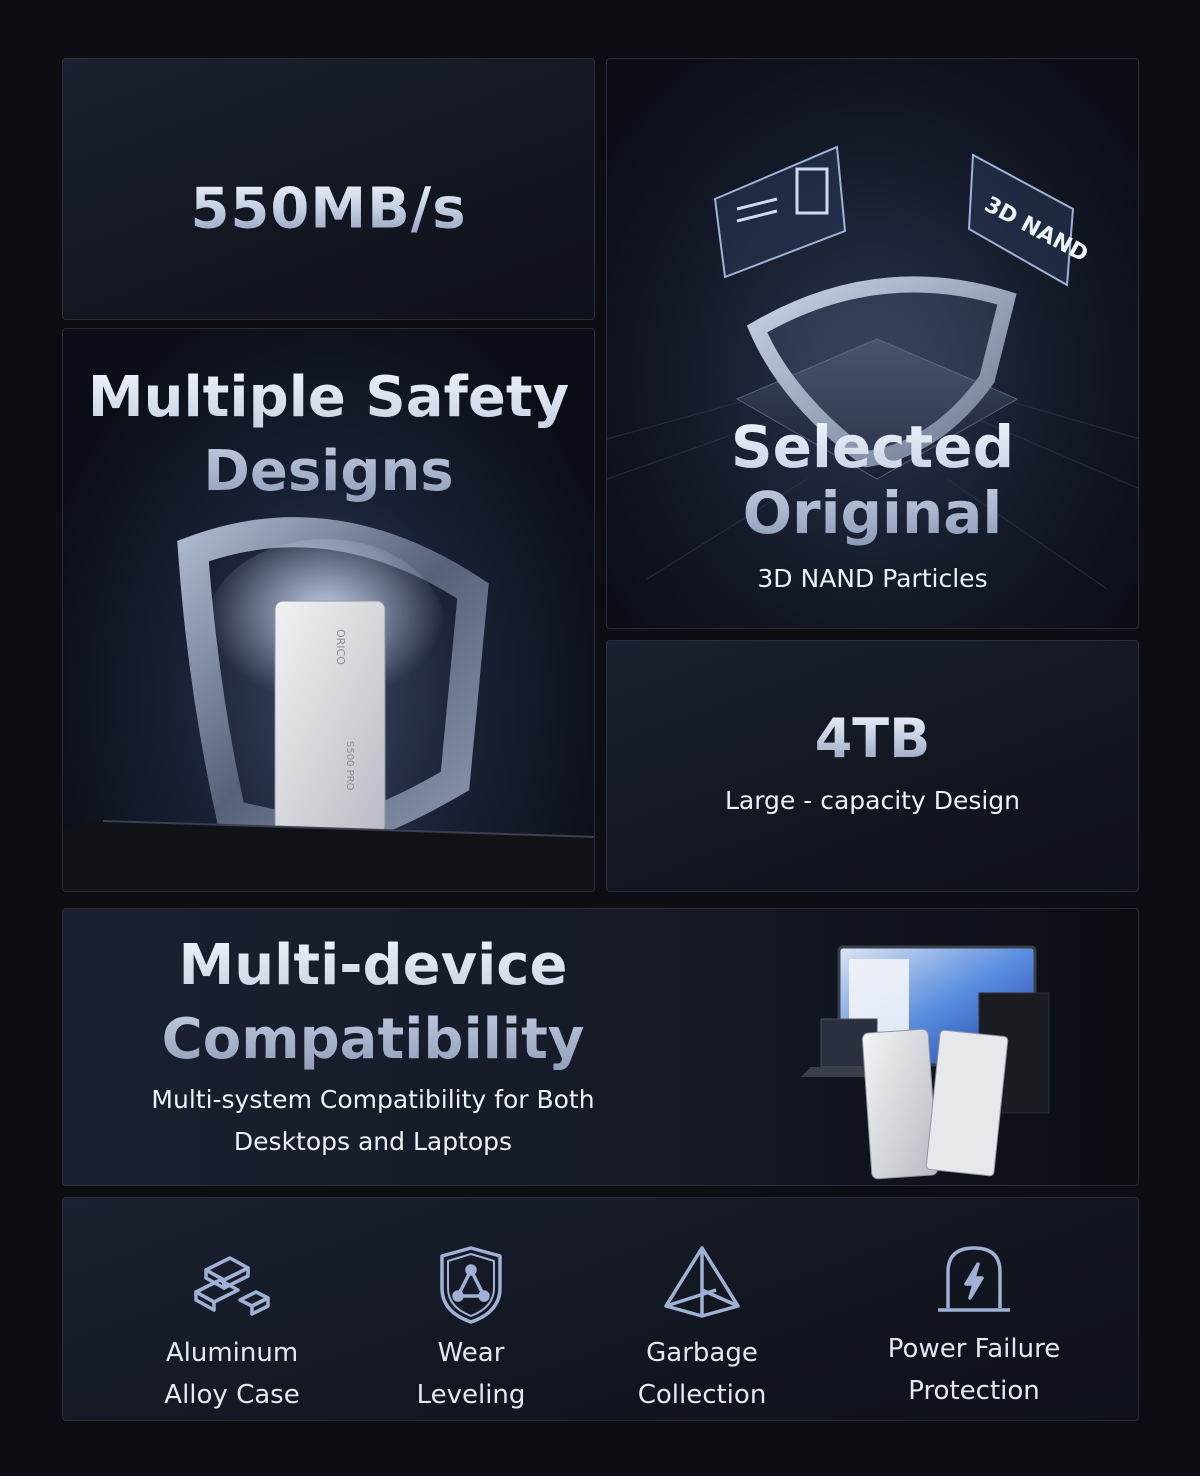  What do you see at coordinates (373, 1003) in the screenshot?
I see `compat-title: Multi-device Compatibility` at bounding box center [373, 1003].